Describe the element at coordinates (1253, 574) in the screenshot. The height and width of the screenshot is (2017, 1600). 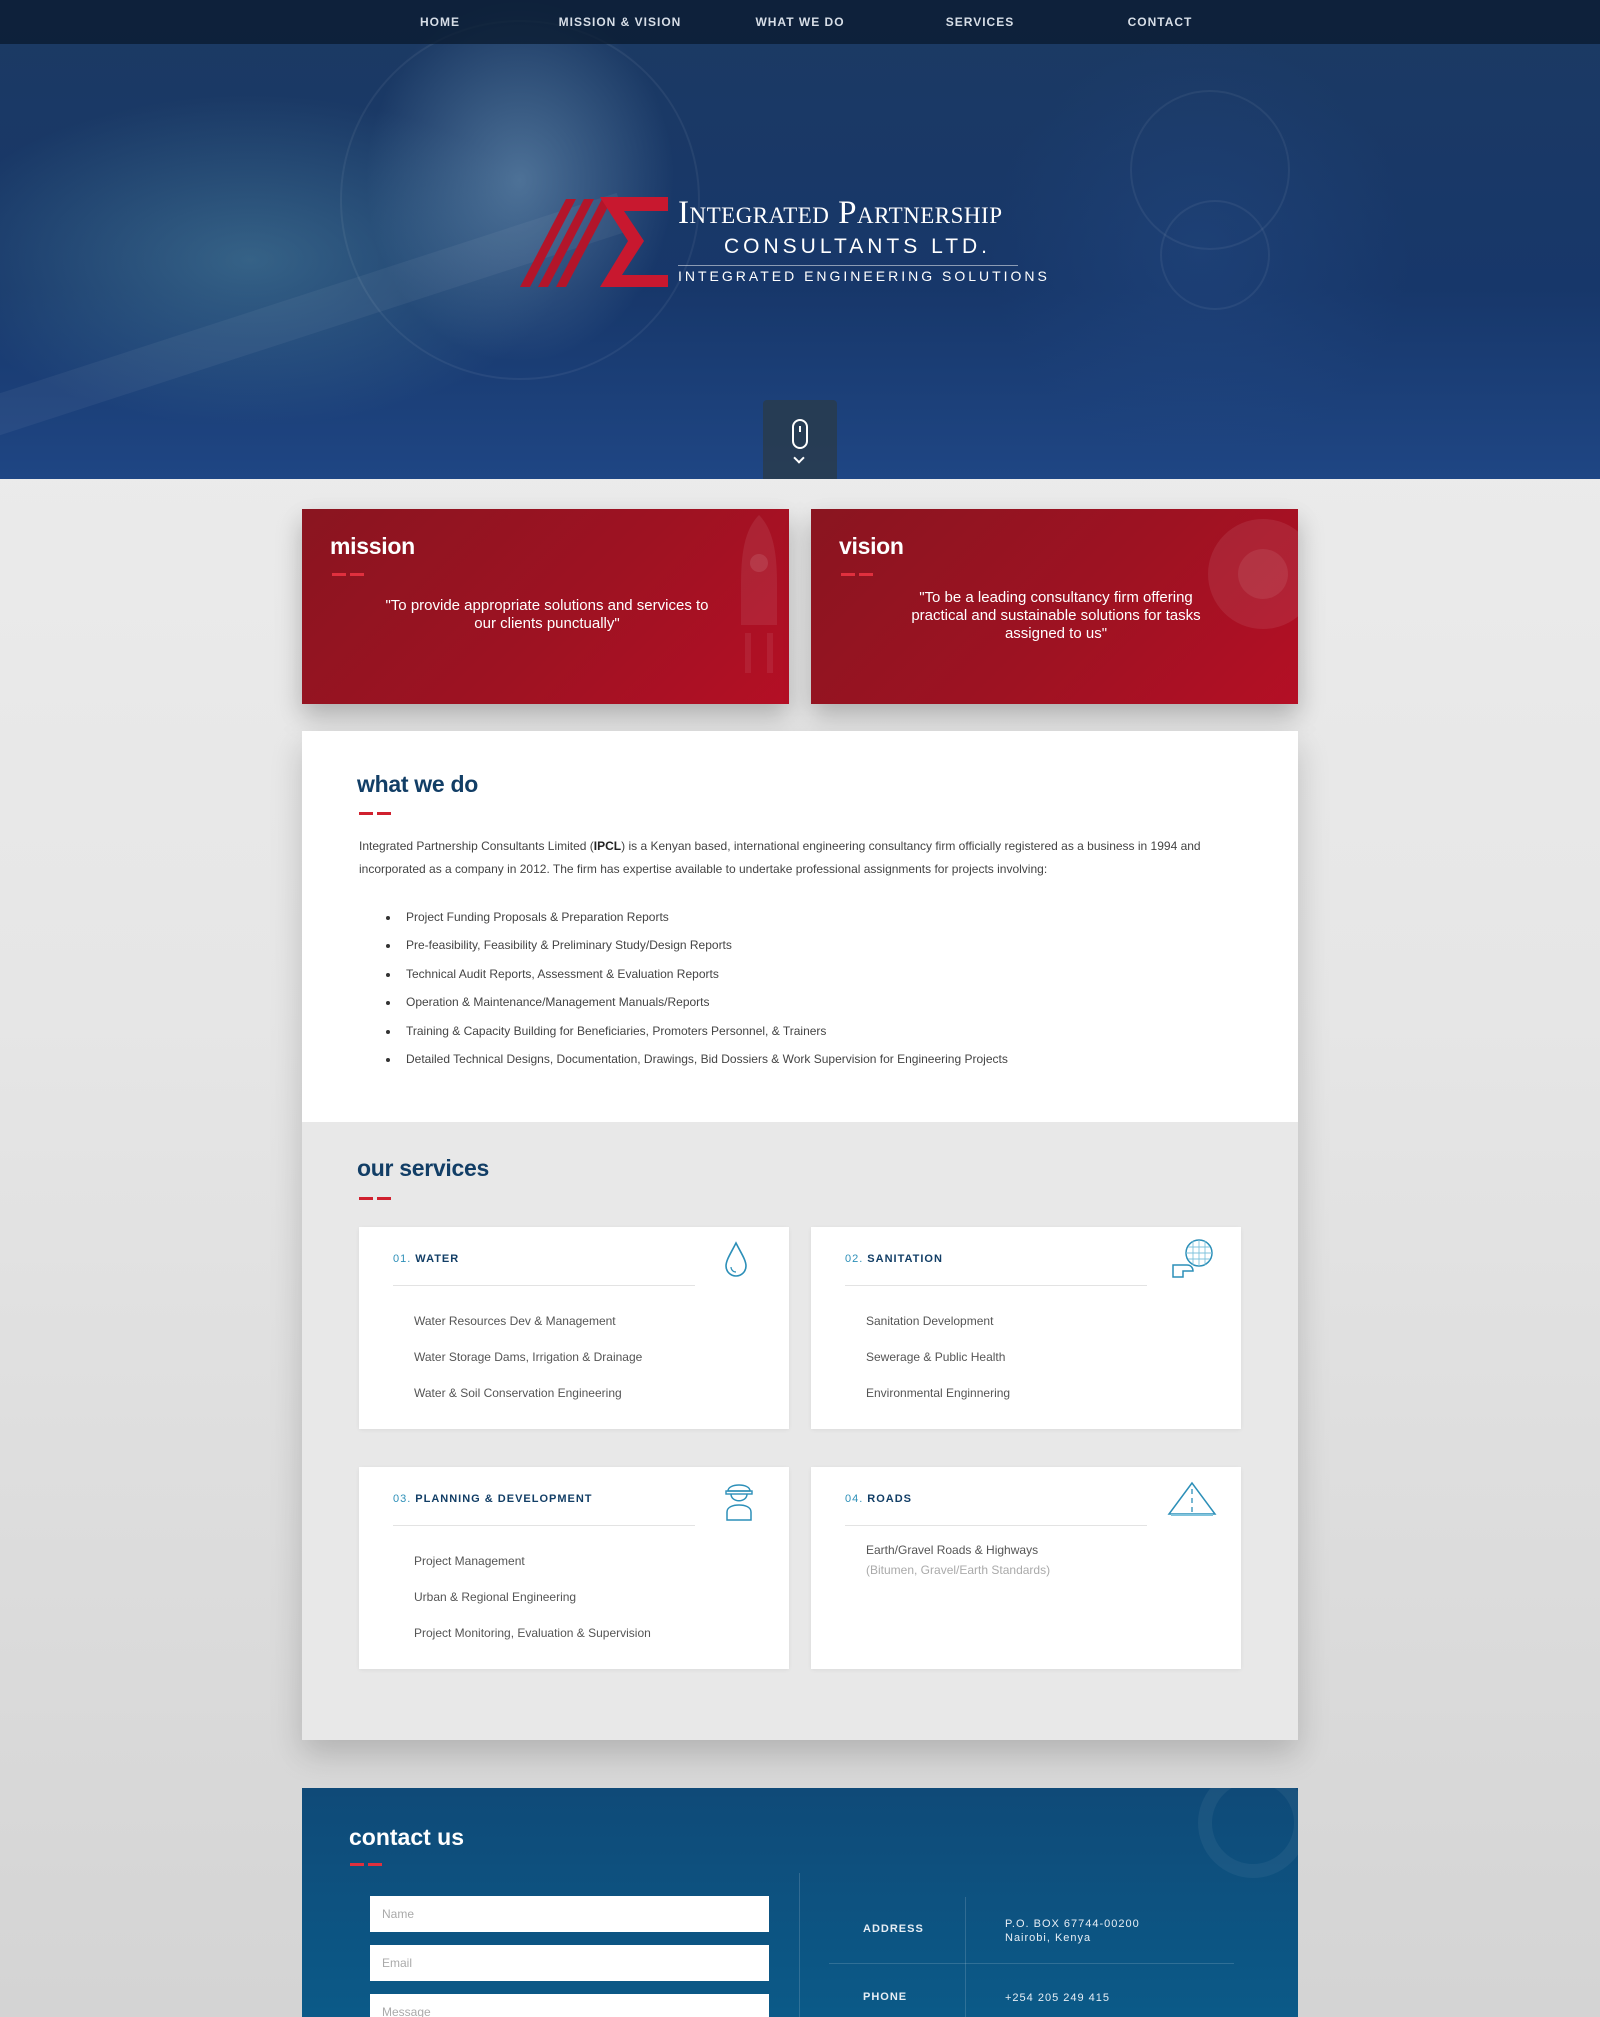
I see `target-icon` at that location.